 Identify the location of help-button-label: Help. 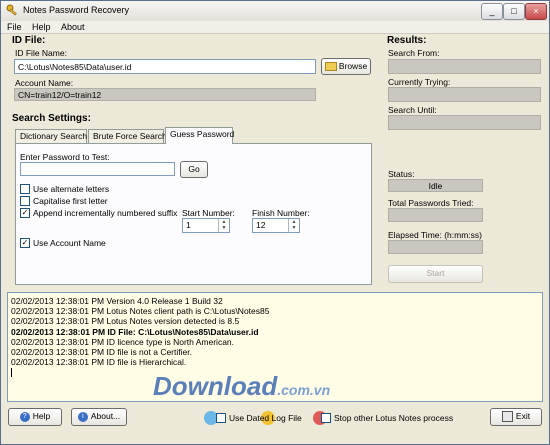
(41, 416).